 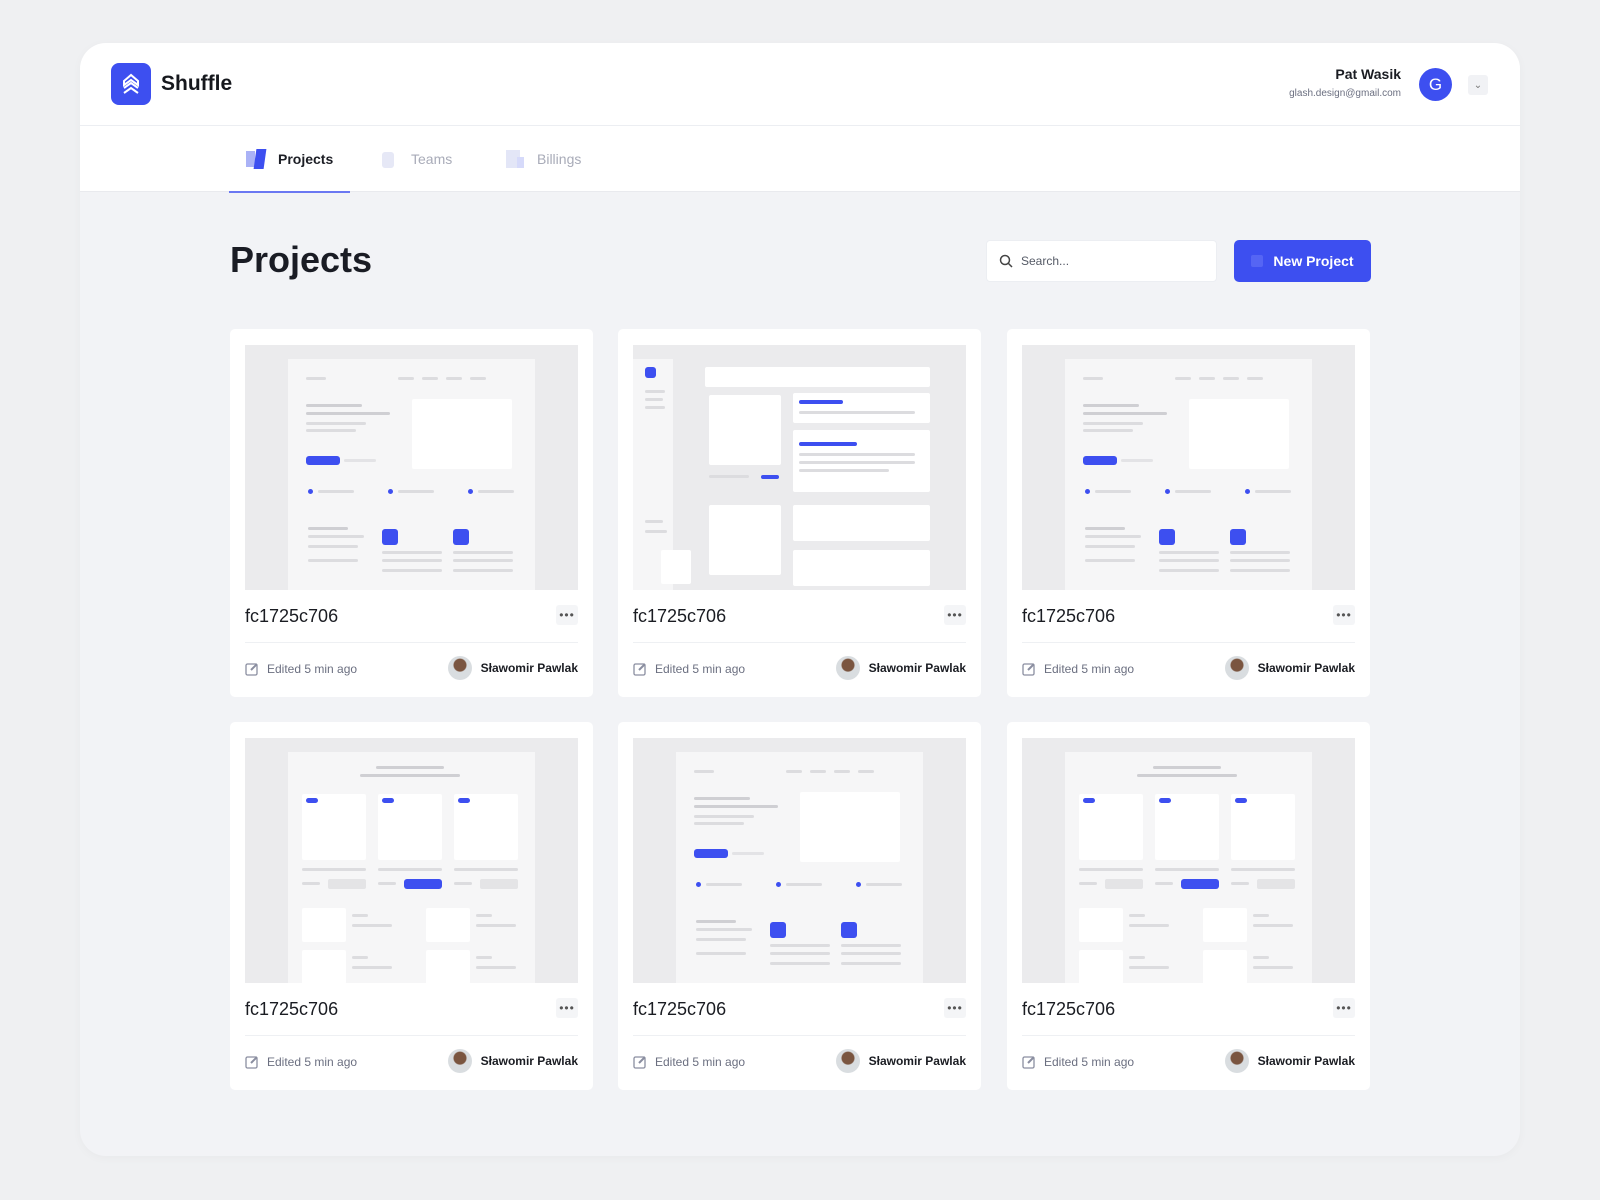 I want to click on teams-icon, so click(x=390, y=159).